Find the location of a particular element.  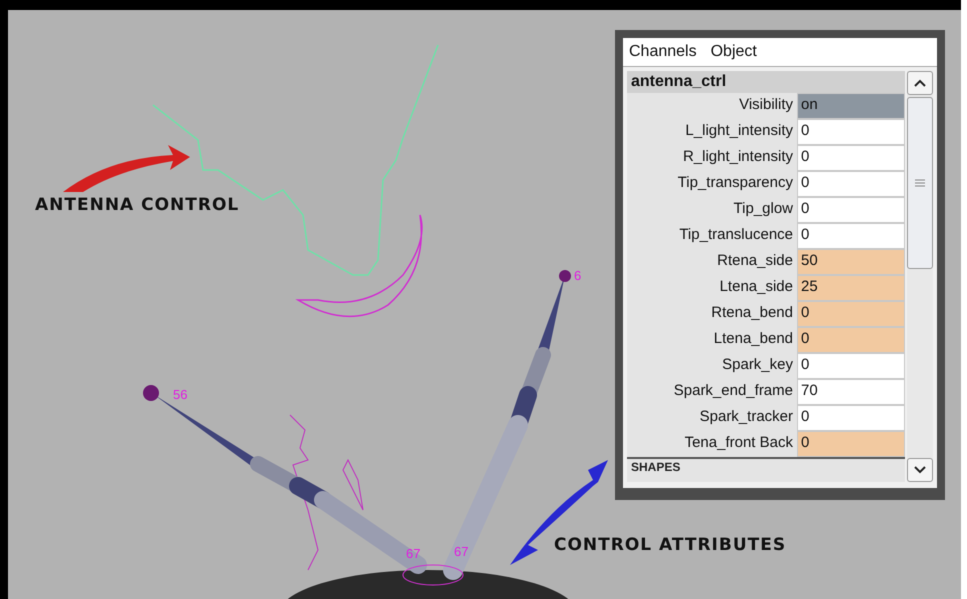

attribute-name: Spark_end_frame is located at coordinates (712, 392).